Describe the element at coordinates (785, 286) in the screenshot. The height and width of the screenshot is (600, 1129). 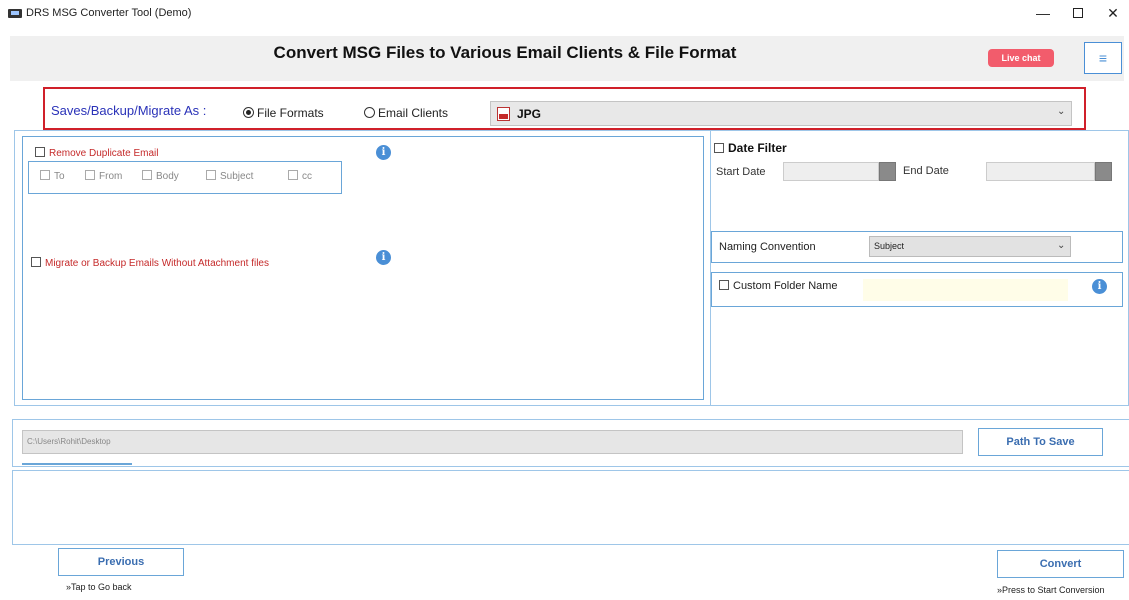
I see `custom-folder-label: Custom Folder Name` at that location.